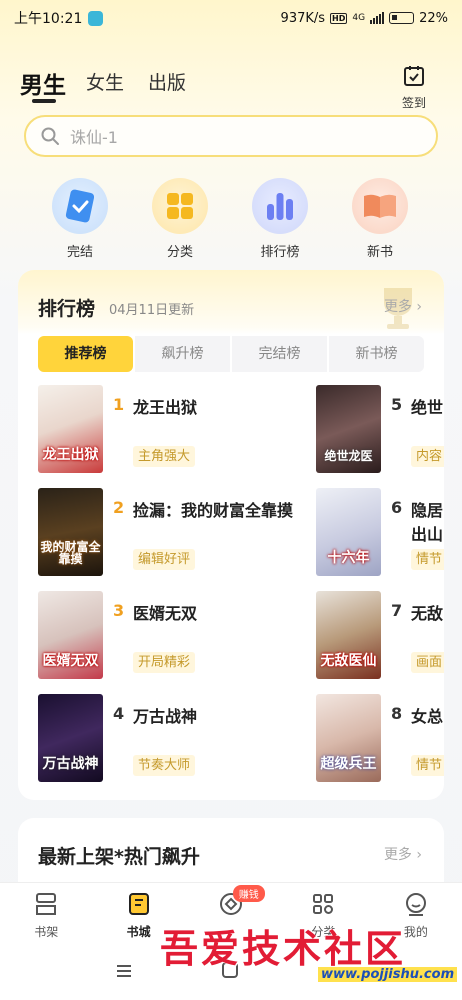 Image resolution: width=462 pixels, height=1000 pixels. Describe the element at coordinates (167, 81) in the screenshot. I see `tab-publish: 出版` at that location.